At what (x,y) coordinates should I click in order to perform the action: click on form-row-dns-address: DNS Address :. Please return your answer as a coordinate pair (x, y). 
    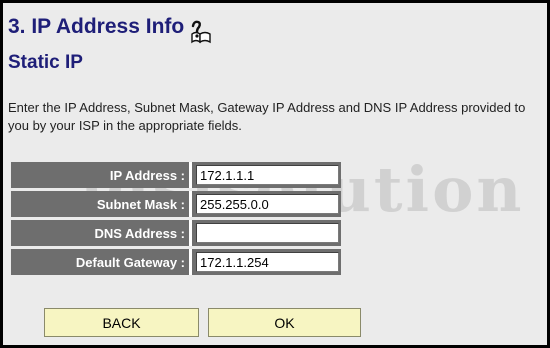
    Looking at the image, I should click on (176, 233).